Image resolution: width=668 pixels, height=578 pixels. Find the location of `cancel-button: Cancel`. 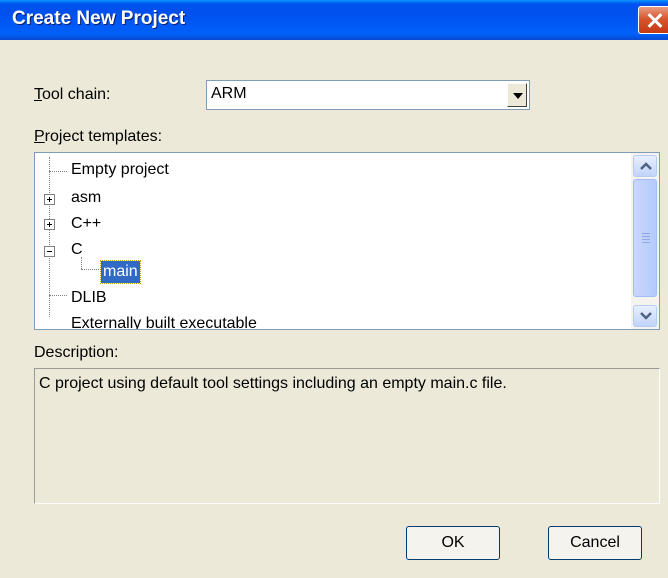

cancel-button: Cancel is located at coordinates (595, 543).